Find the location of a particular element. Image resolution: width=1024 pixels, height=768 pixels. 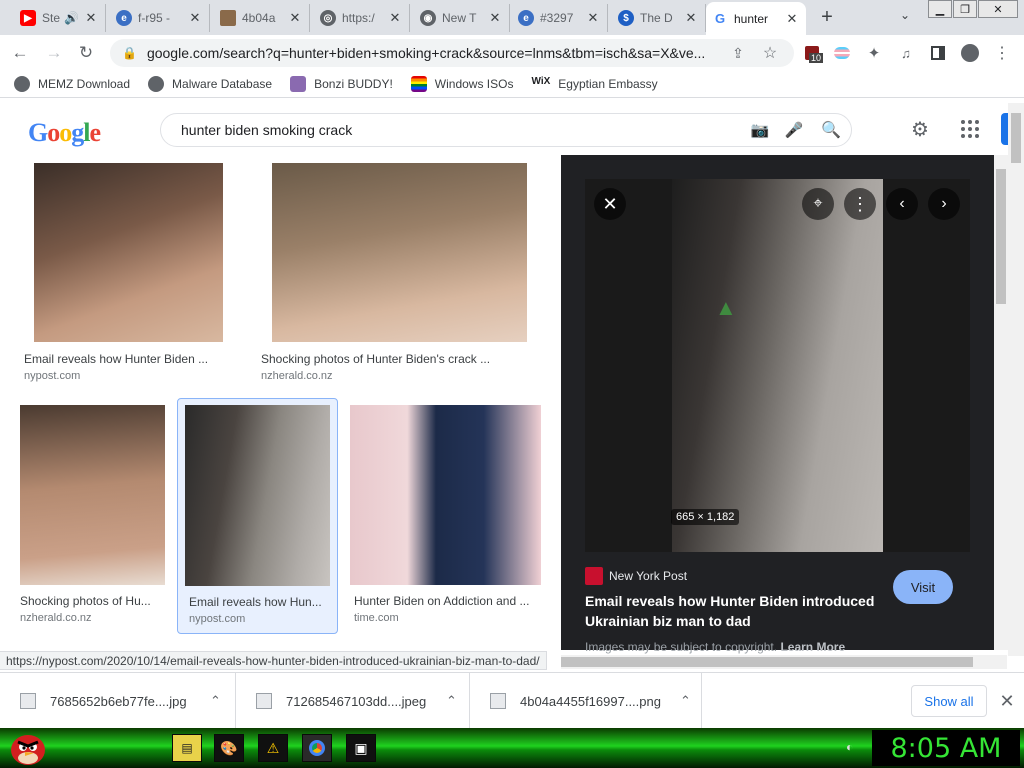

close-window-button: ✕ is located at coordinates (998, 9).